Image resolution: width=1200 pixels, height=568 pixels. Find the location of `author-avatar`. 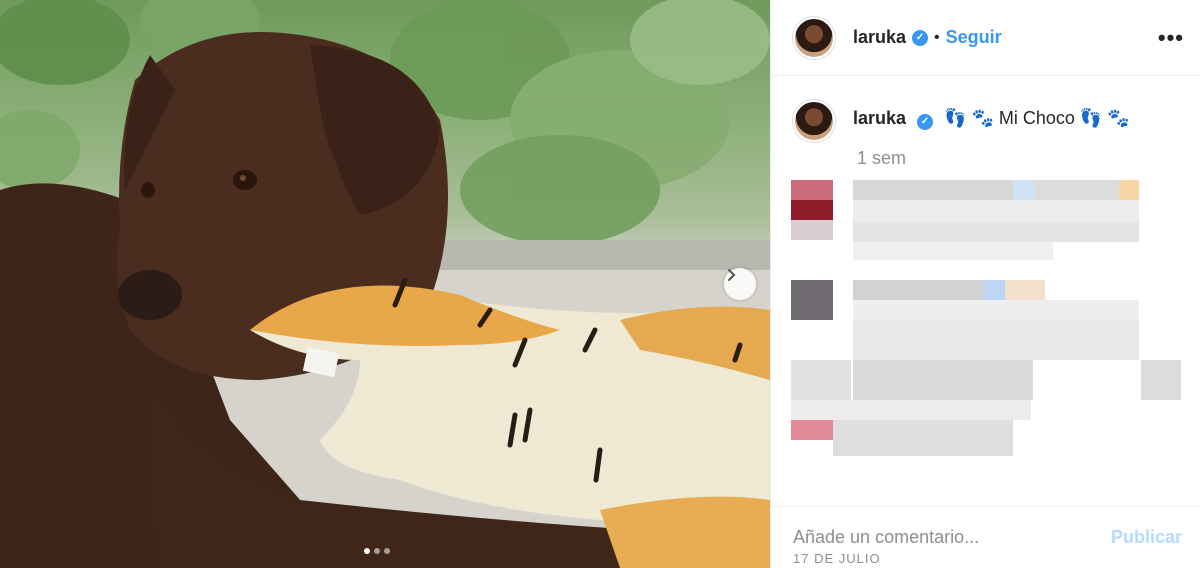

author-avatar is located at coordinates (814, 37).